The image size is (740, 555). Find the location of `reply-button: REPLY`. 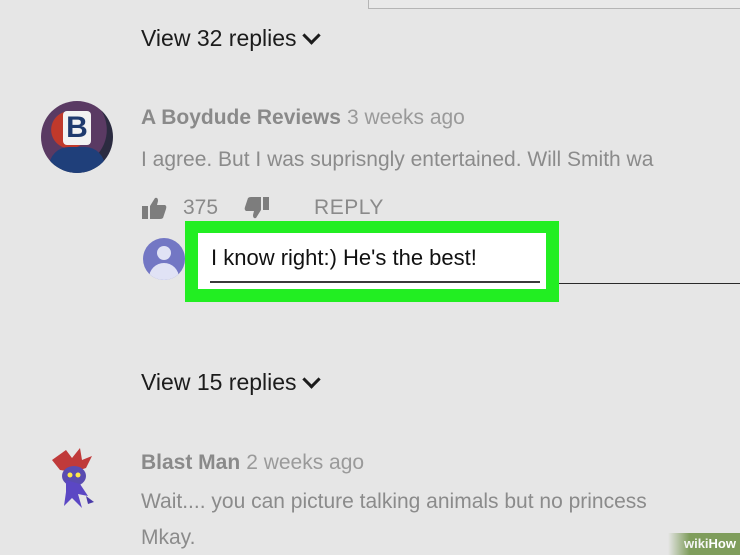

reply-button: REPLY is located at coordinates (349, 208).